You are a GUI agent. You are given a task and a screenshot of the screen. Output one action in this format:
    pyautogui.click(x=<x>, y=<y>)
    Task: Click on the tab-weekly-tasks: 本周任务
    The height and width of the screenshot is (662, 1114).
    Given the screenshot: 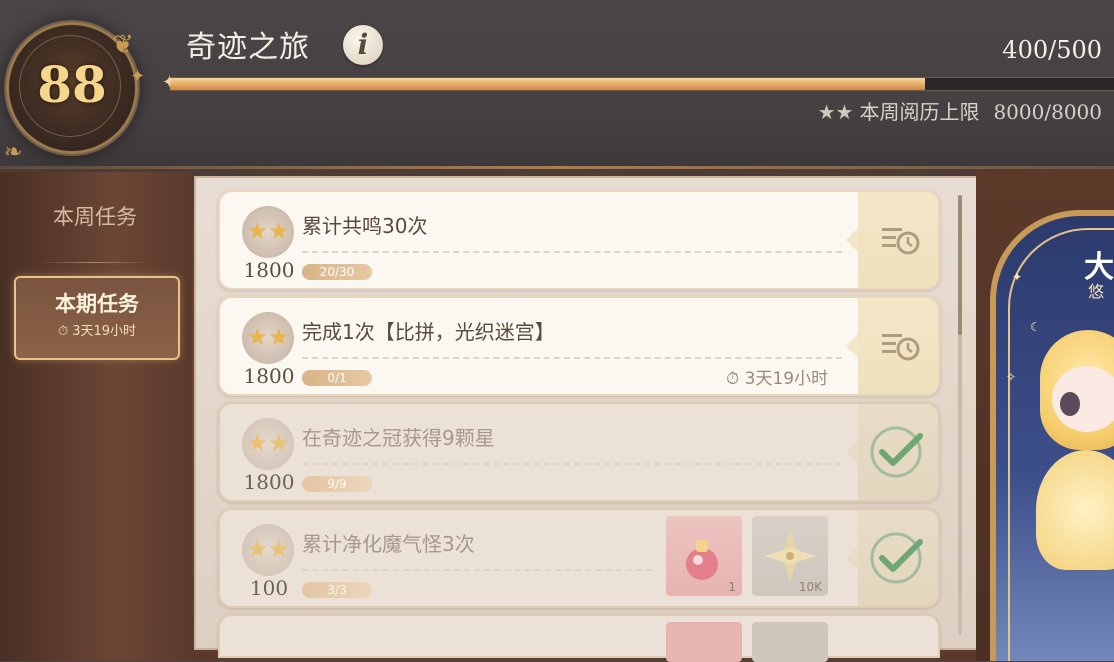 What is the action you would take?
    pyautogui.click(x=95, y=225)
    